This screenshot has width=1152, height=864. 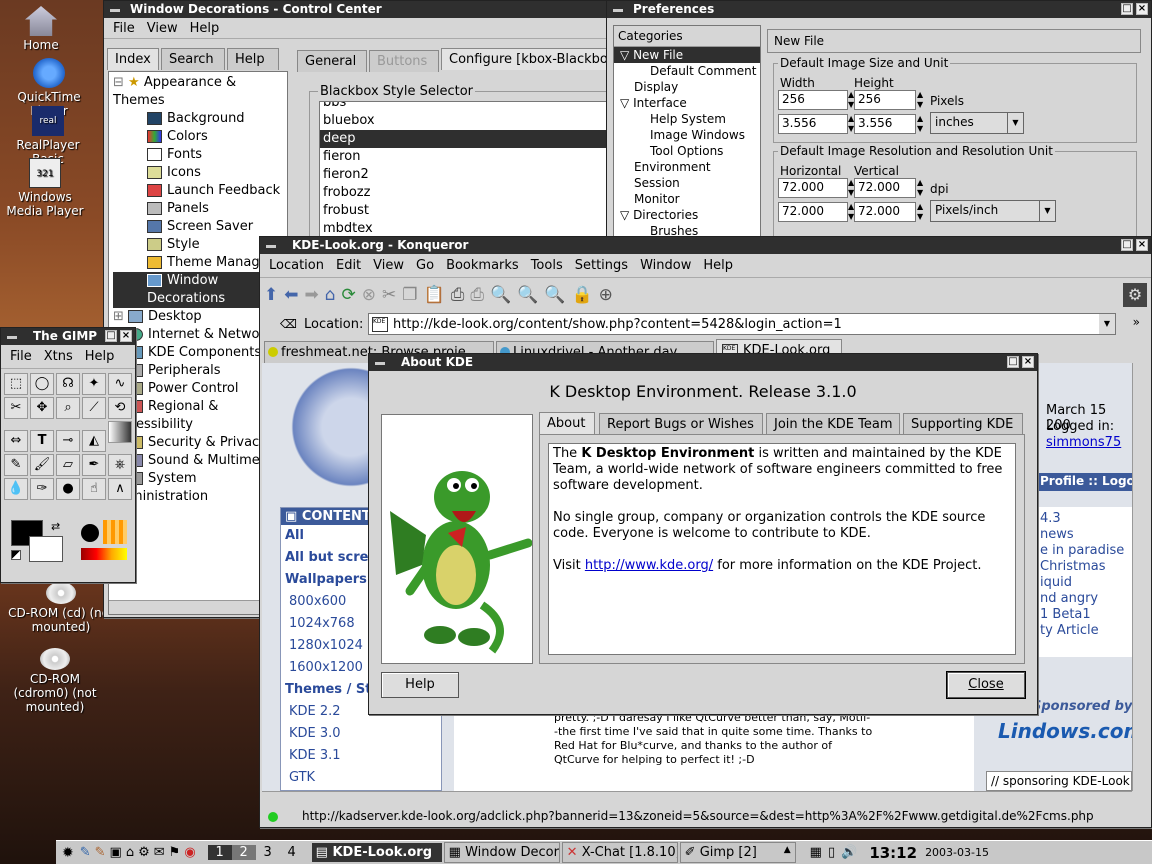 What do you see at coordinates (409, 295) in the screenshot?
I see `copy-icon: ❐` at bounding box center [409, 295].